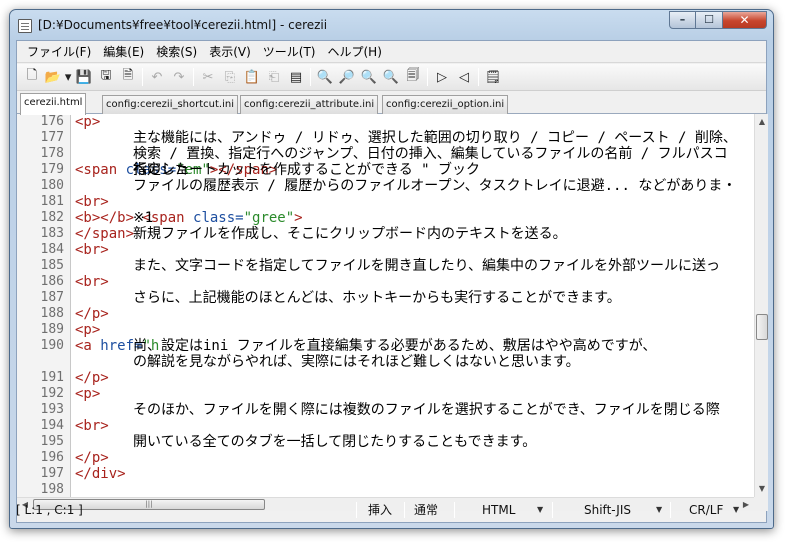 The image size is (791, 547). What do you see at coordinates (44, 474) in the screenshot?
I see `line-number: 197` at bounding box center [44, 474].